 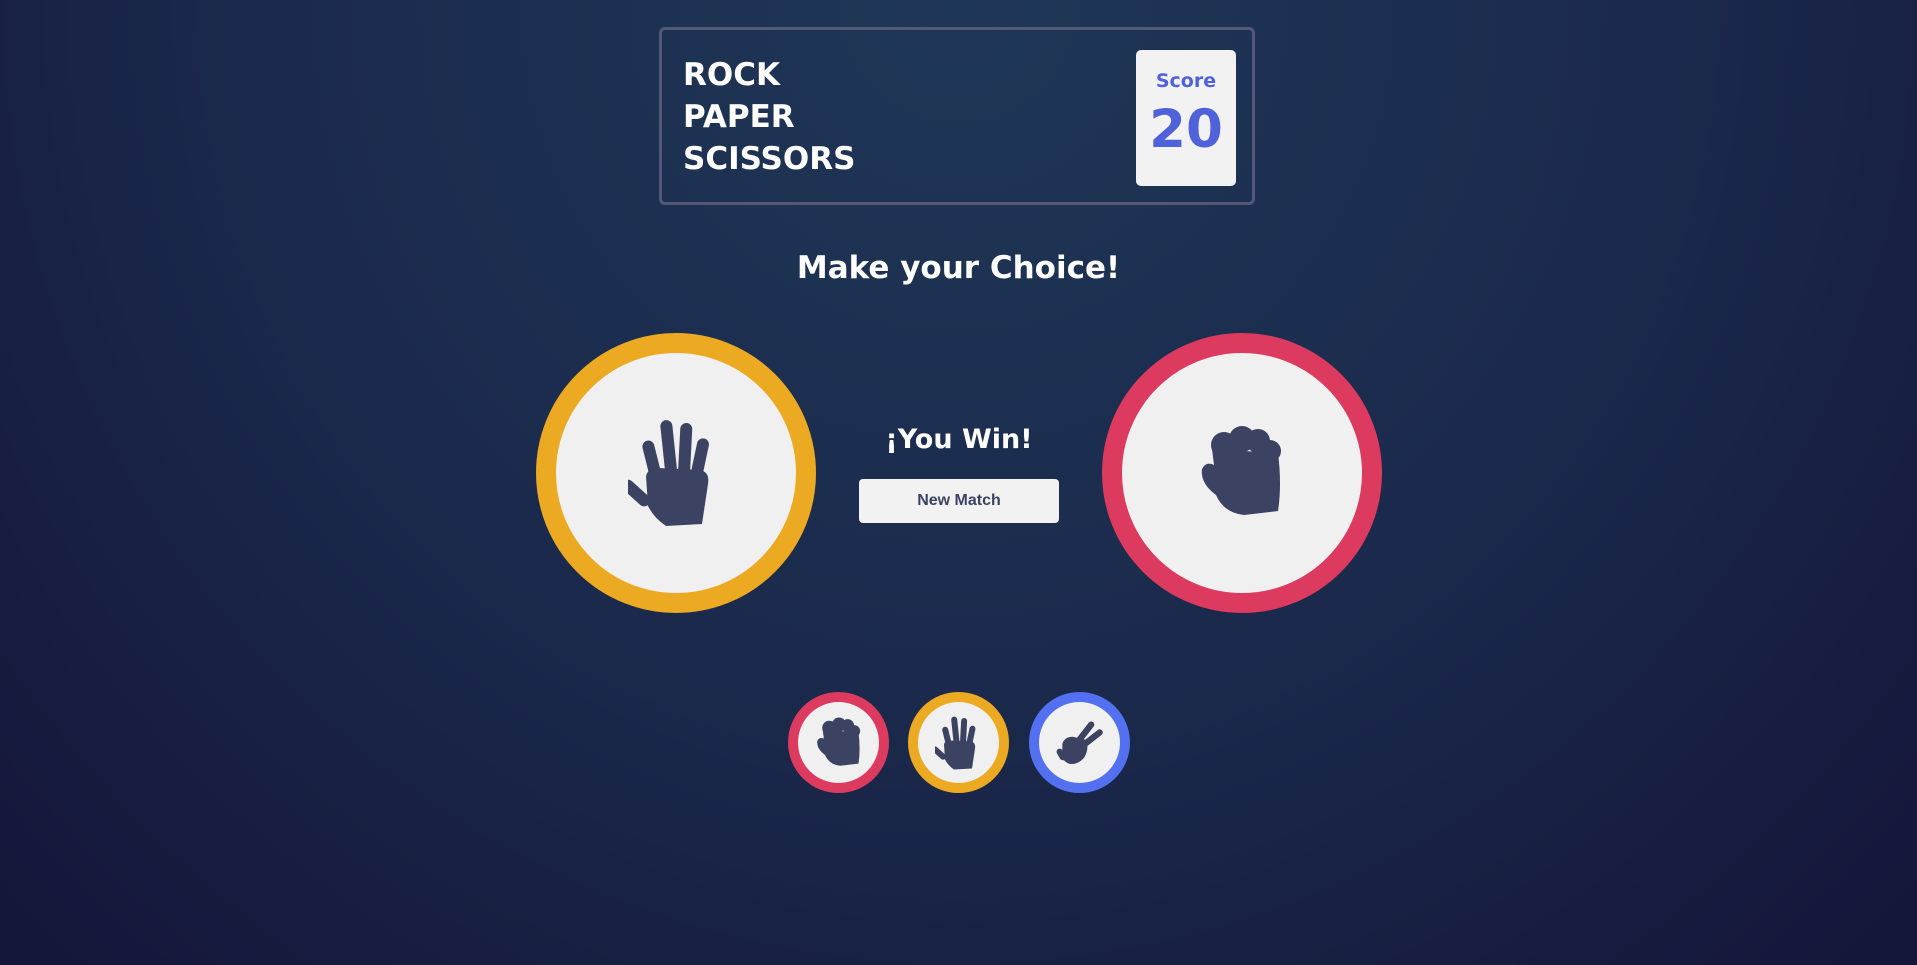 I want to click on choose-paper-button, so click(x=958, y=742).